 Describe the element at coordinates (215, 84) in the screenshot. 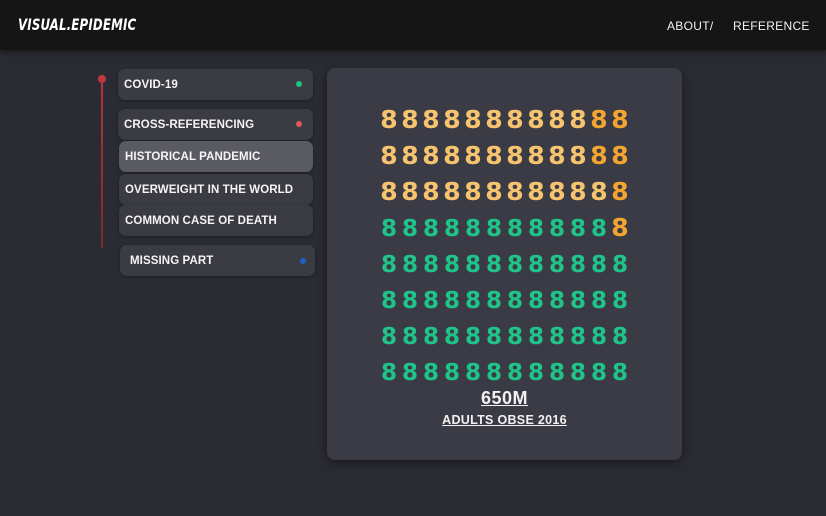

I see `sidebar-item-covid-19: COVID-19` at that location.